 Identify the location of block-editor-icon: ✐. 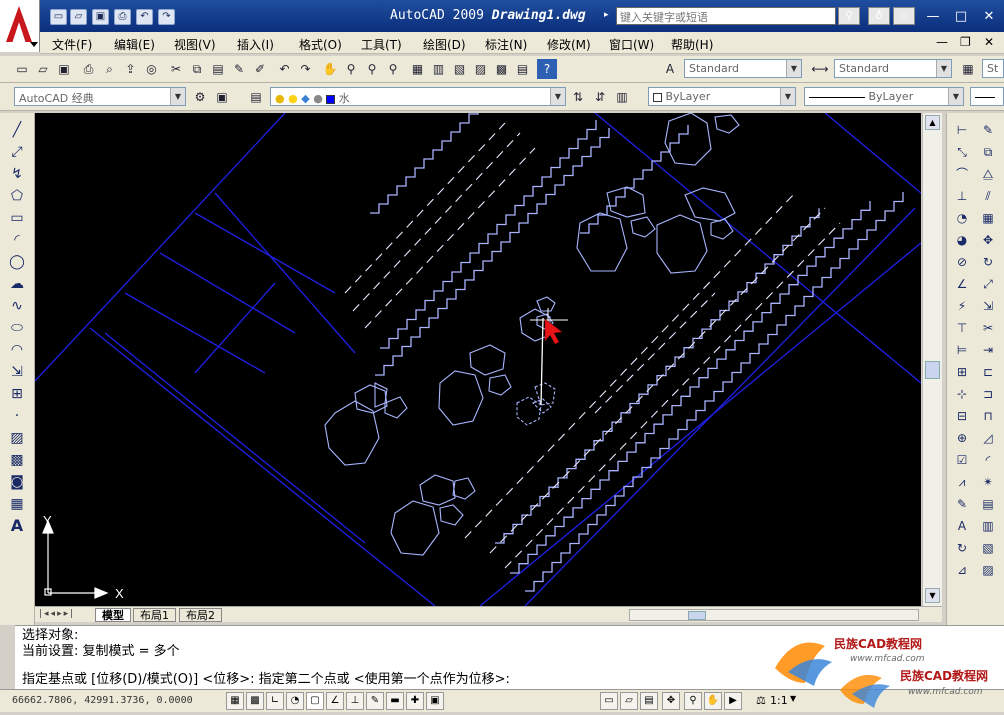
(260, 69).